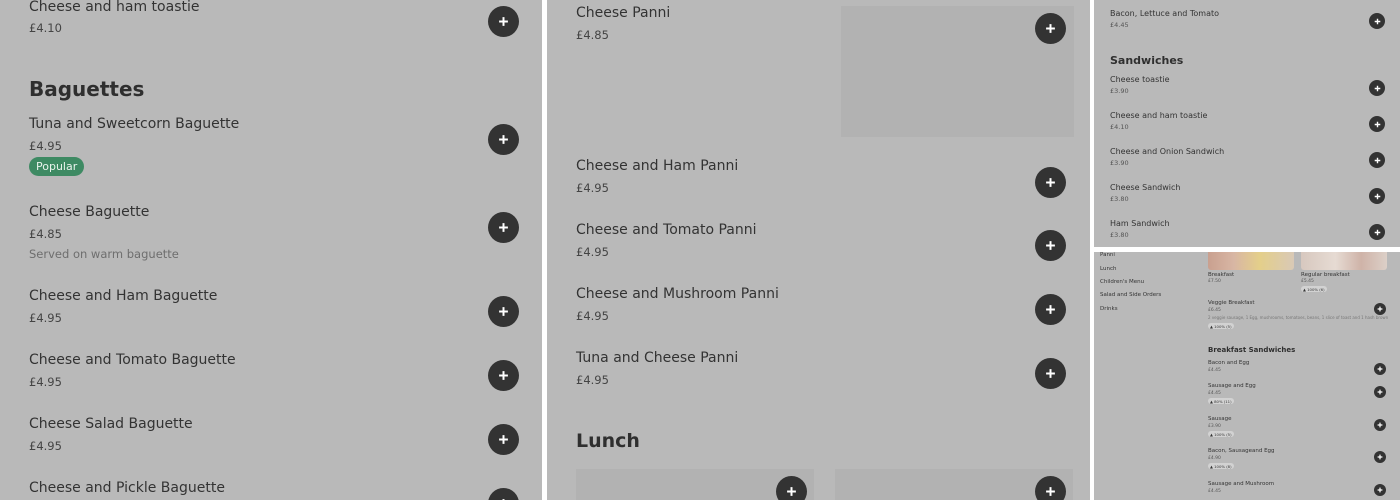  Describe the element at coordinates (1122, 282) in the screenshot. I see `category-nav-childrens-menu: Children's Menu` at that location.